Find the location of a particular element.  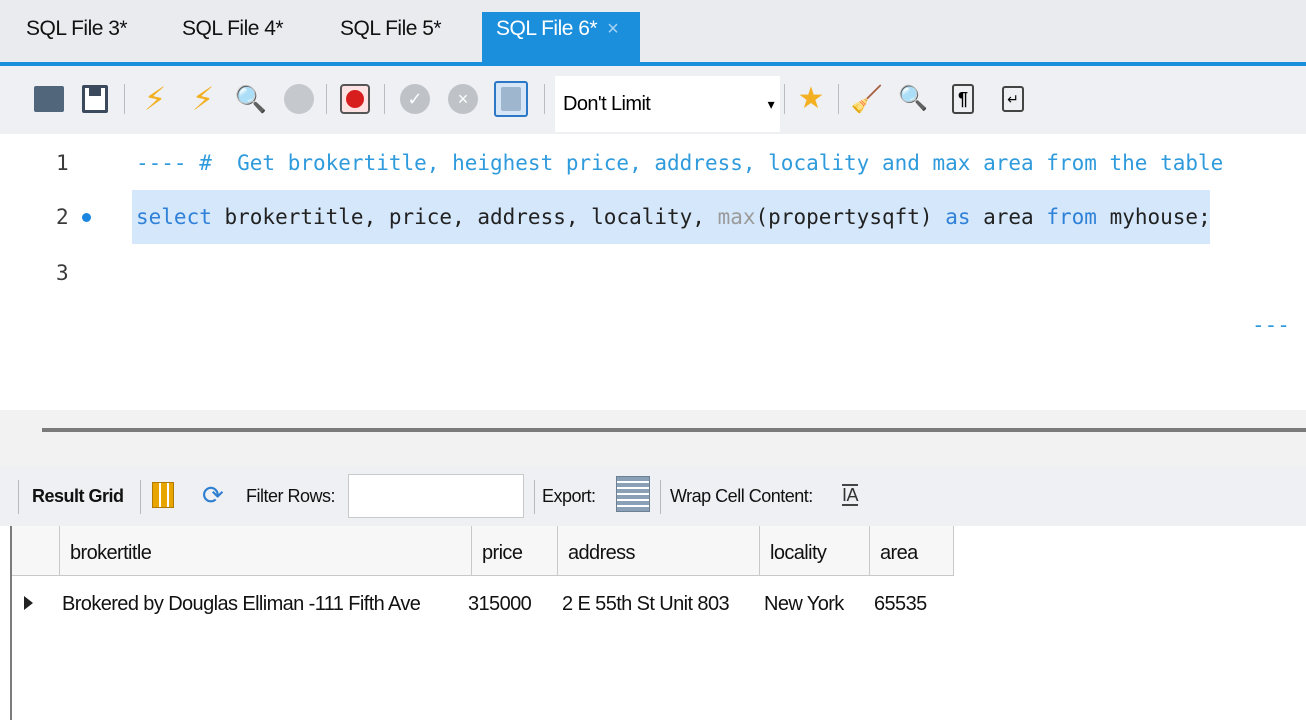

close-tab-icon: × is located at coordinates (613, 29).